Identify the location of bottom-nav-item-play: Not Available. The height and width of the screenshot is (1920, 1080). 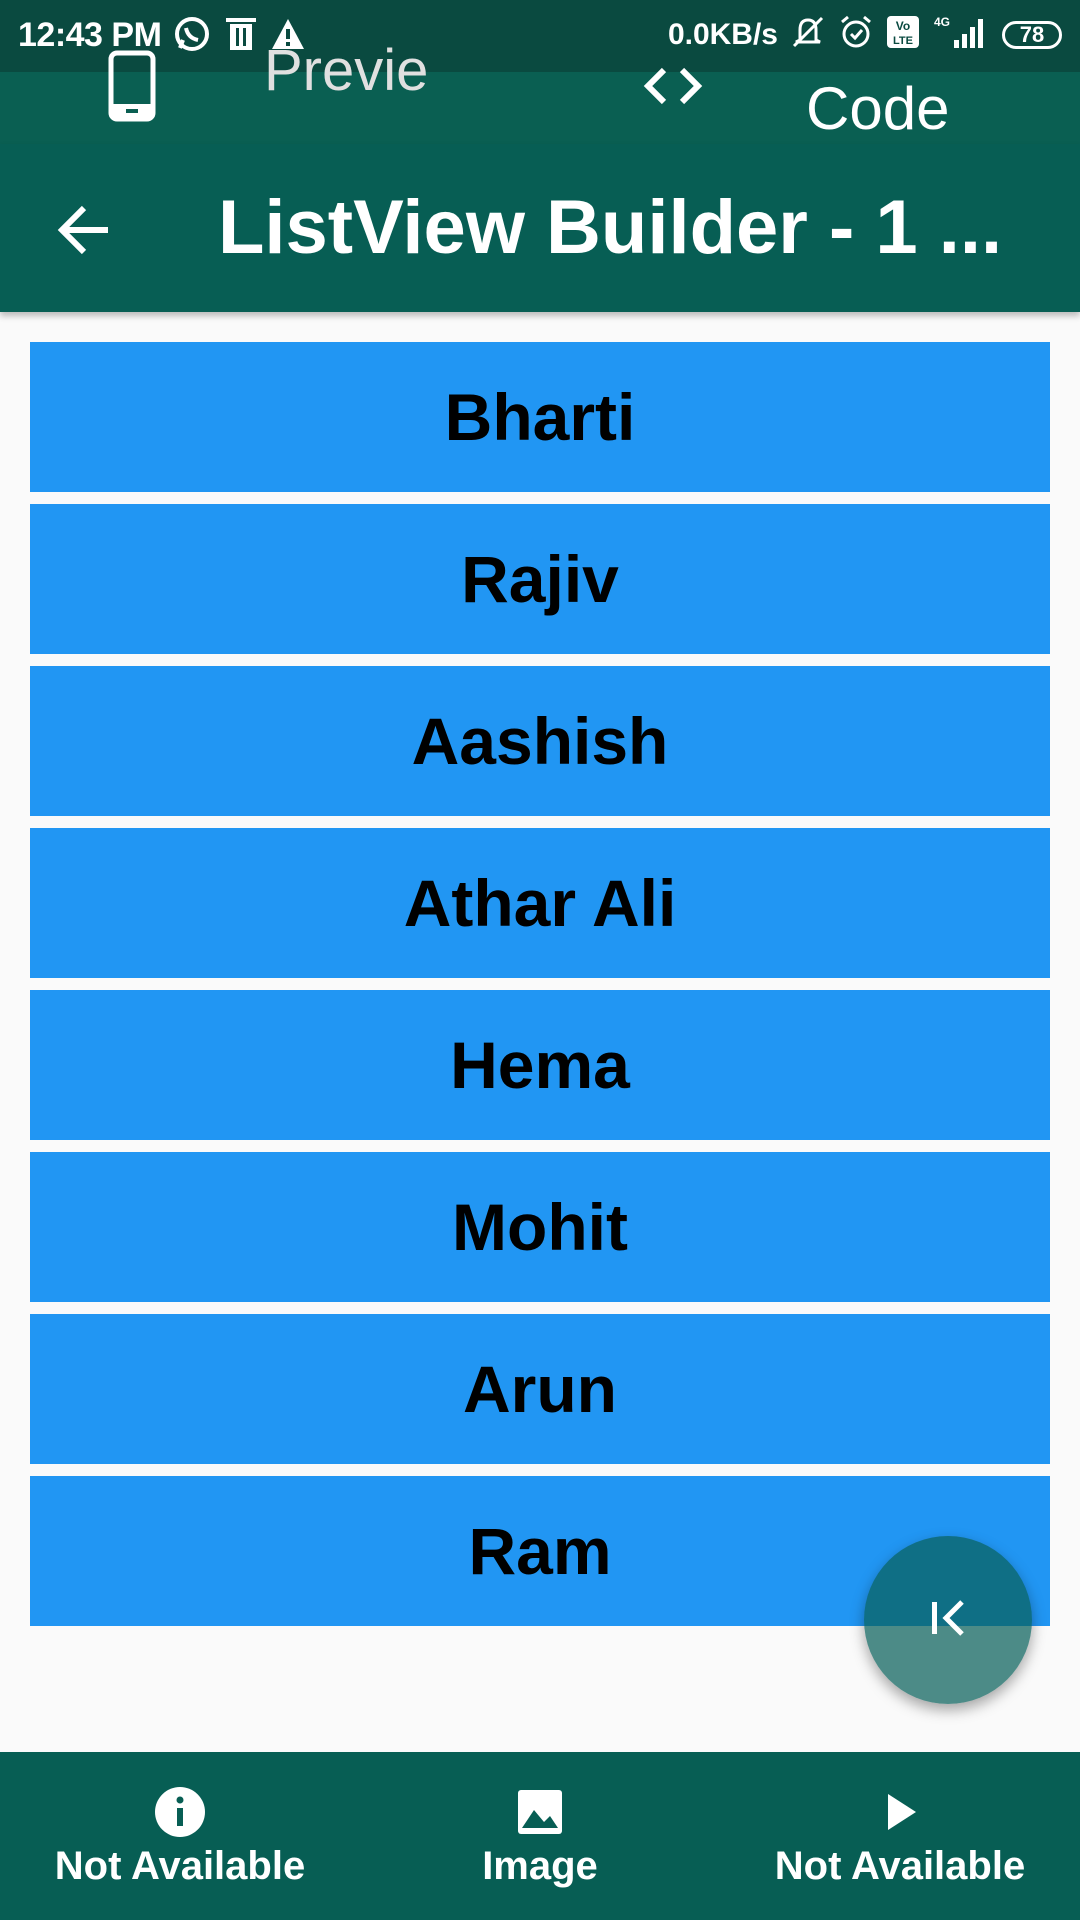
(900, 1836).